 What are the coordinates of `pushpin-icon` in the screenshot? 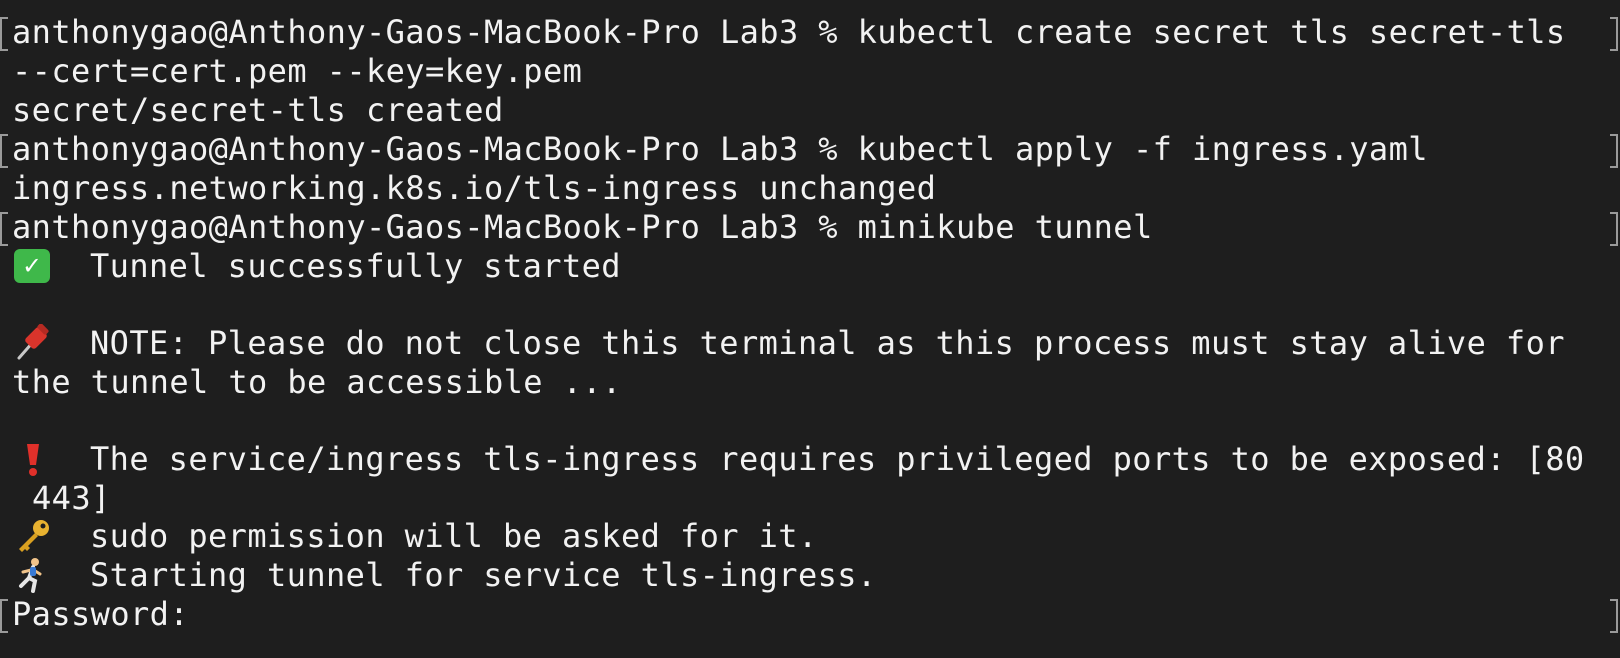 It's located at (33, 343).